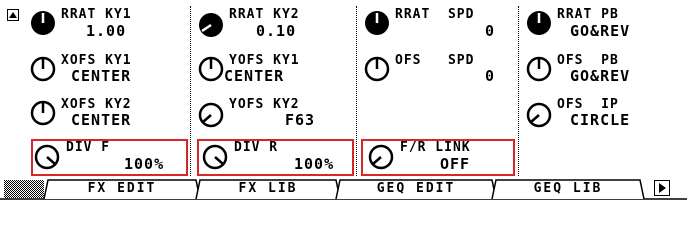  What do you see at coordinates (106, 31) in the screenshot?
I see `param-value: 1.00` at bounding box center [106, 31].